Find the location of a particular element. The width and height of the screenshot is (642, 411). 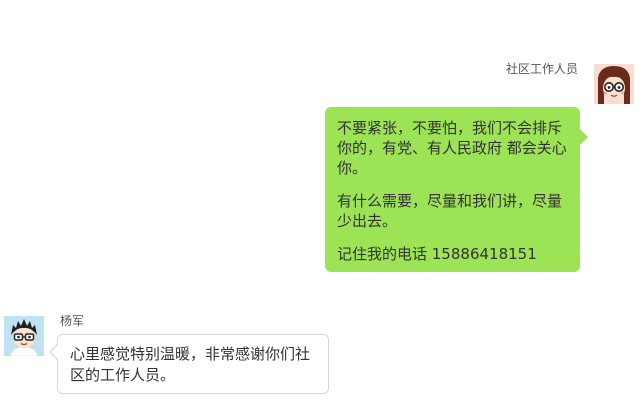

sender-name: 杨军 is located at coordinates (72, 321).